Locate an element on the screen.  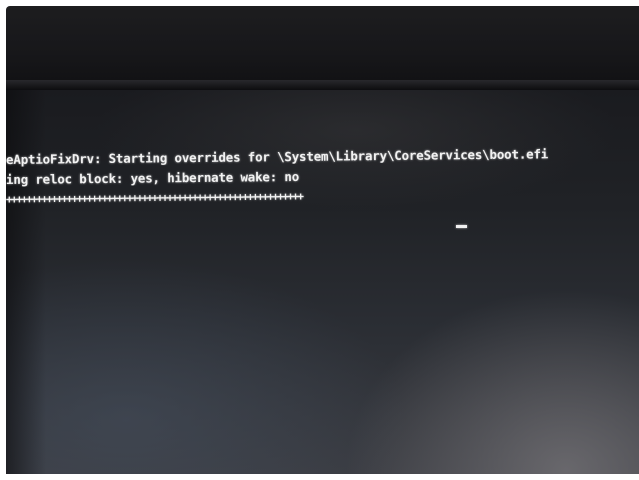
console-cursor is located at coordinates (461, 226).